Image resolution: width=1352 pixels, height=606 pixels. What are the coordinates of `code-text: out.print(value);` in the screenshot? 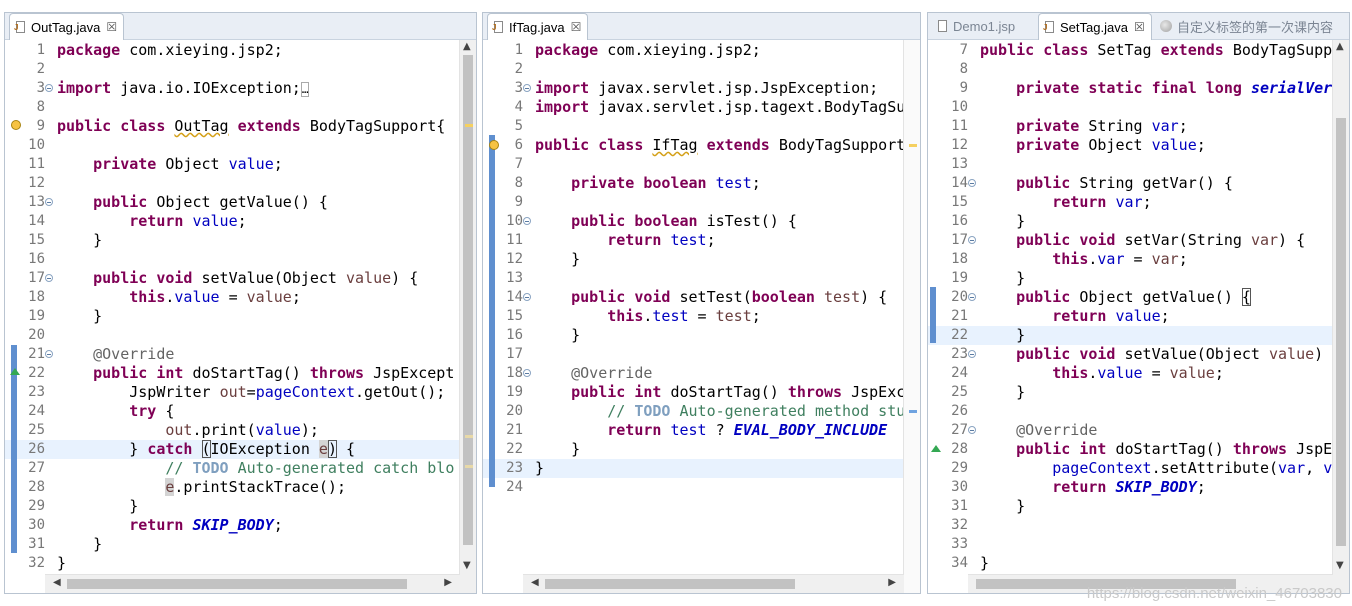 It's located at (188, 430).